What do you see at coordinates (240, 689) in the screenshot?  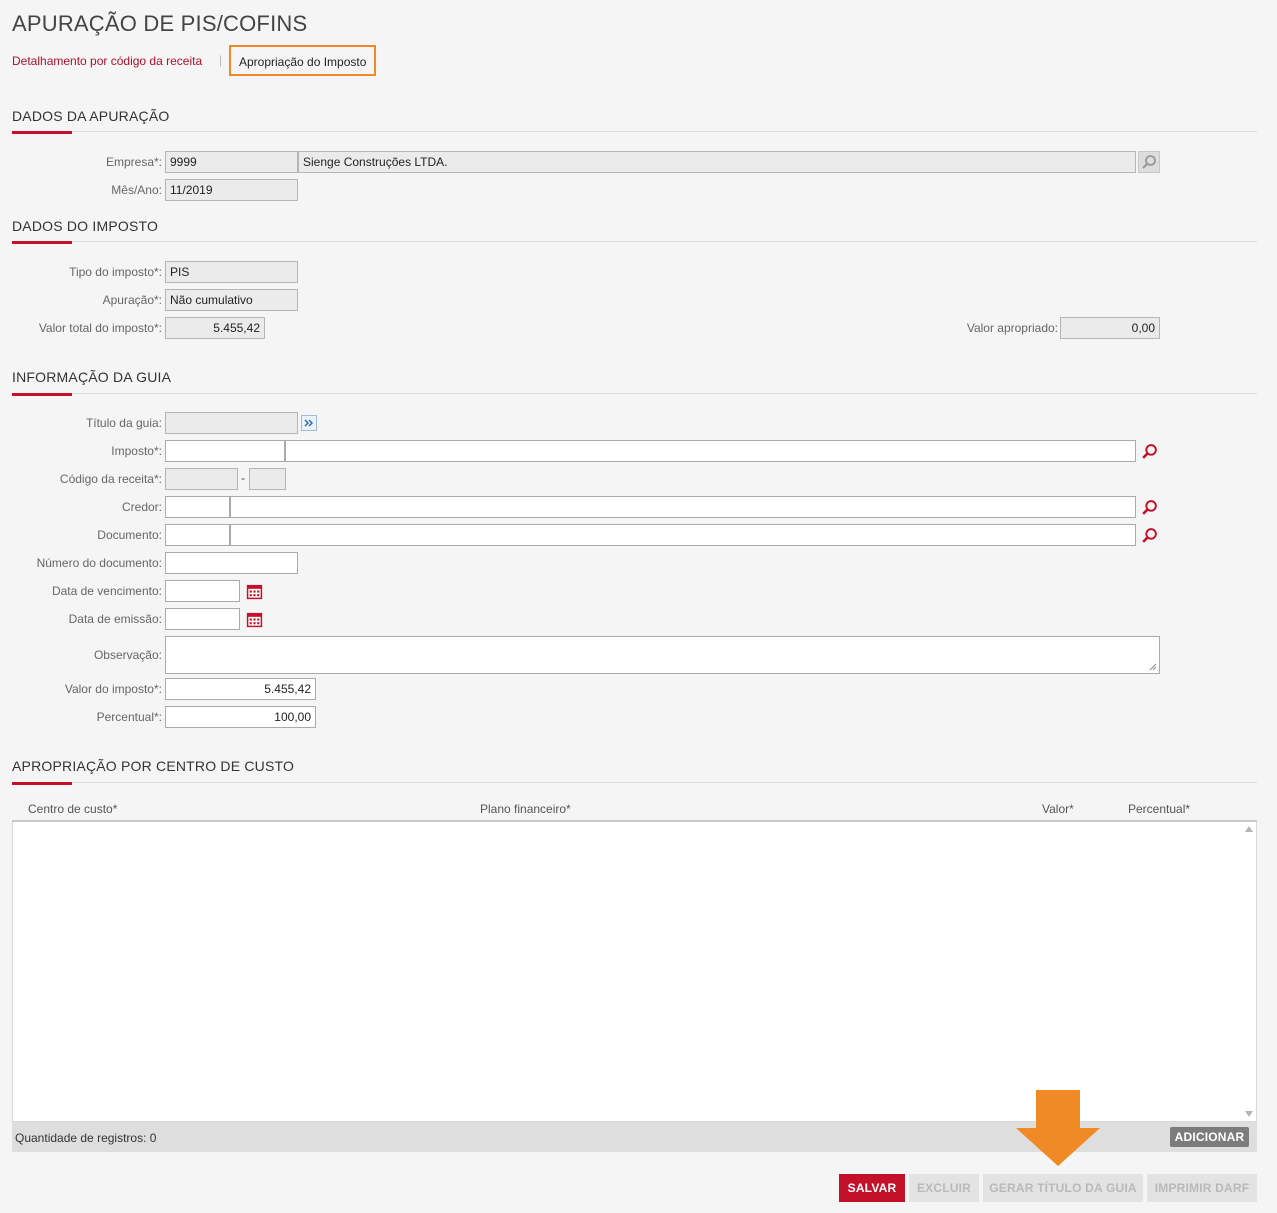 I see `valor-imposto-input: 5.455,42` at bounding box center [240, 689].